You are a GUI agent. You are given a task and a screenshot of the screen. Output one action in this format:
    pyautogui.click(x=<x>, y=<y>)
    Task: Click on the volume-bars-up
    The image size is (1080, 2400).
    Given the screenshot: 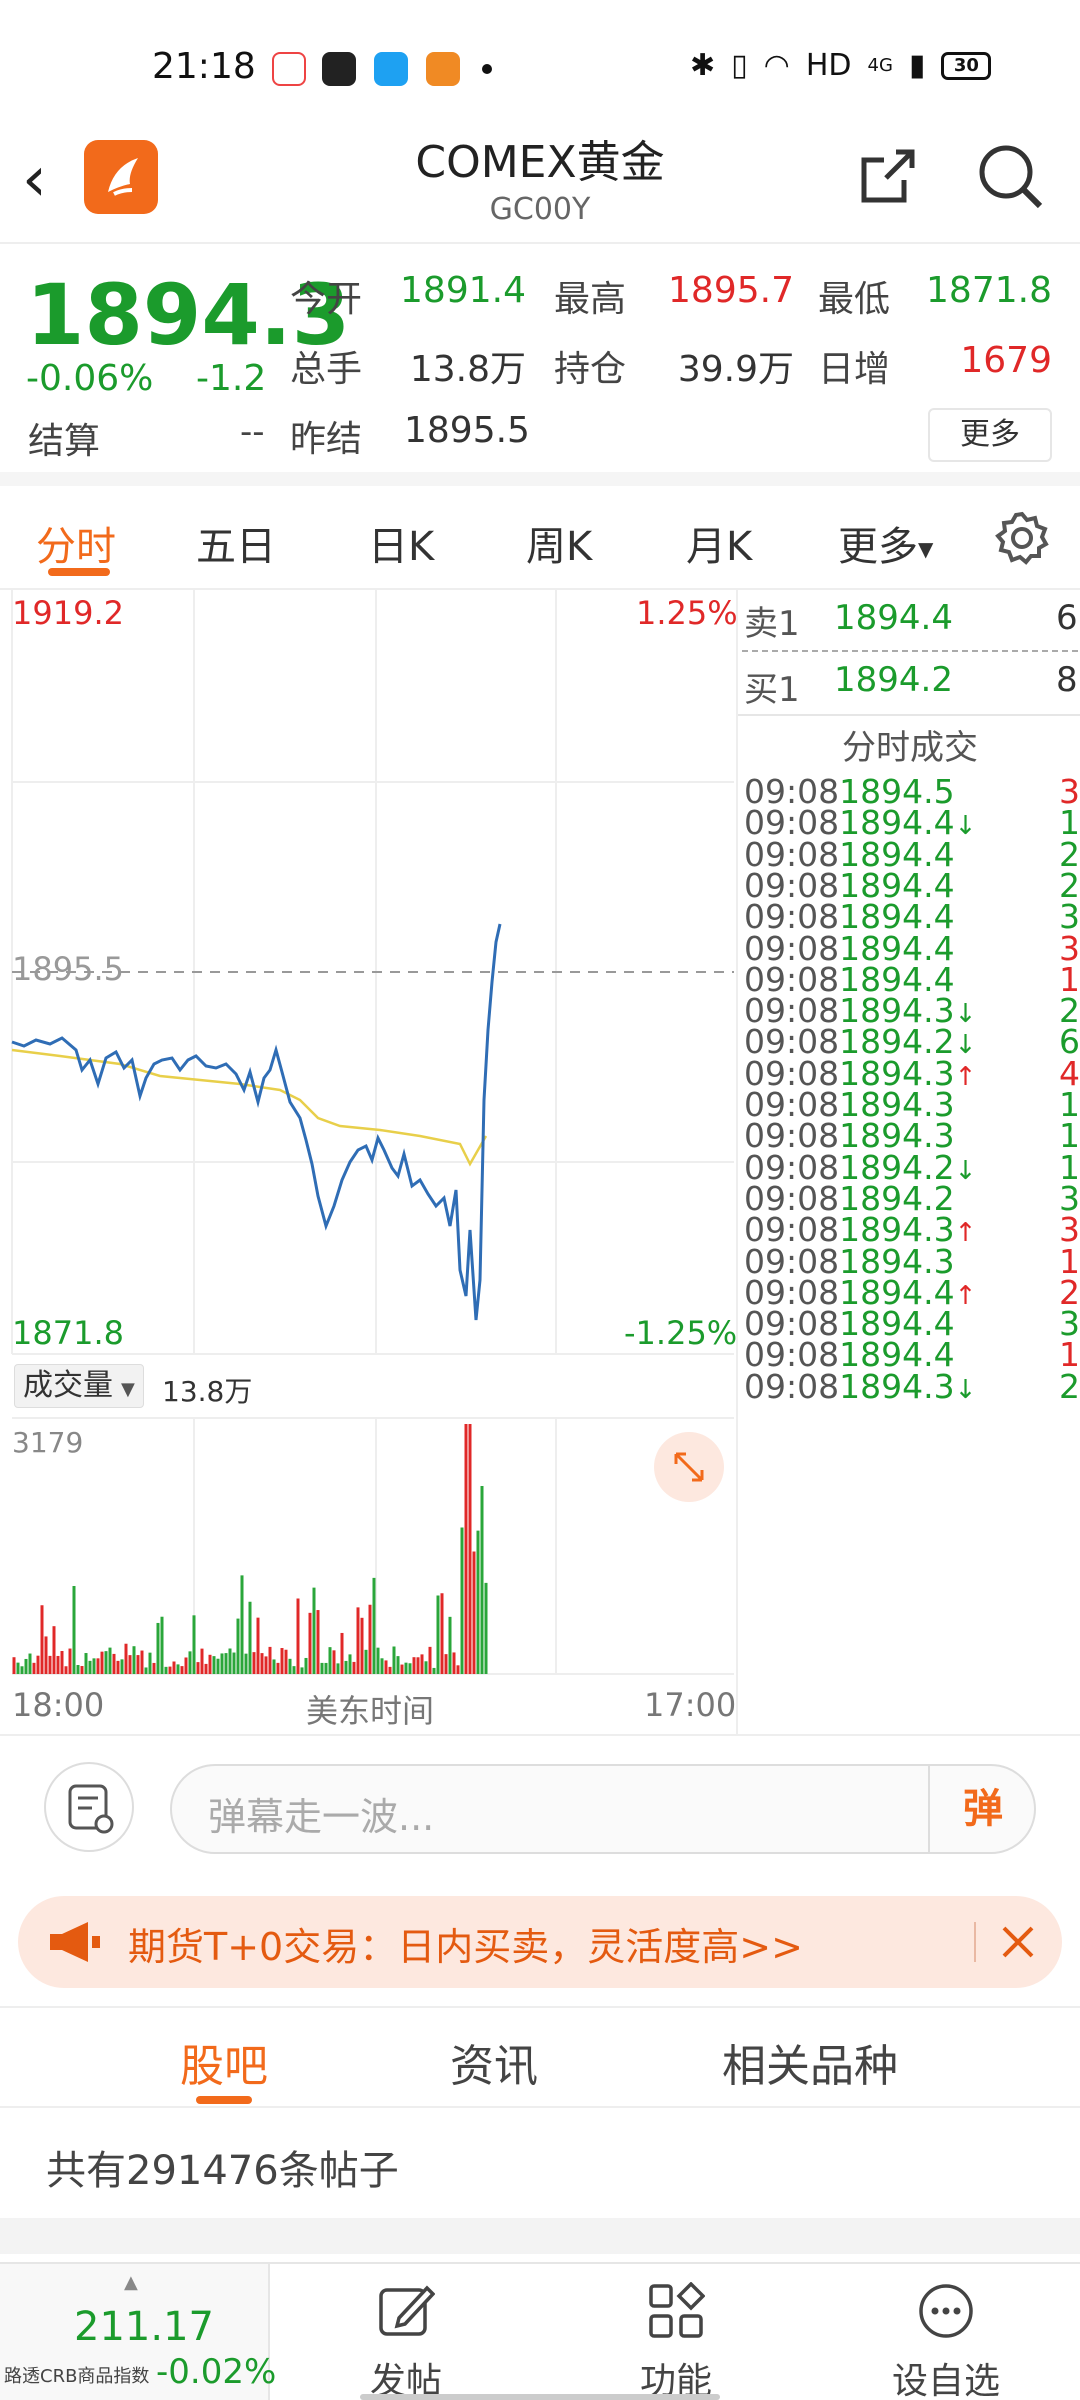 What is the action you would take?
    pyautogui.click(x=244, y=1549)
    